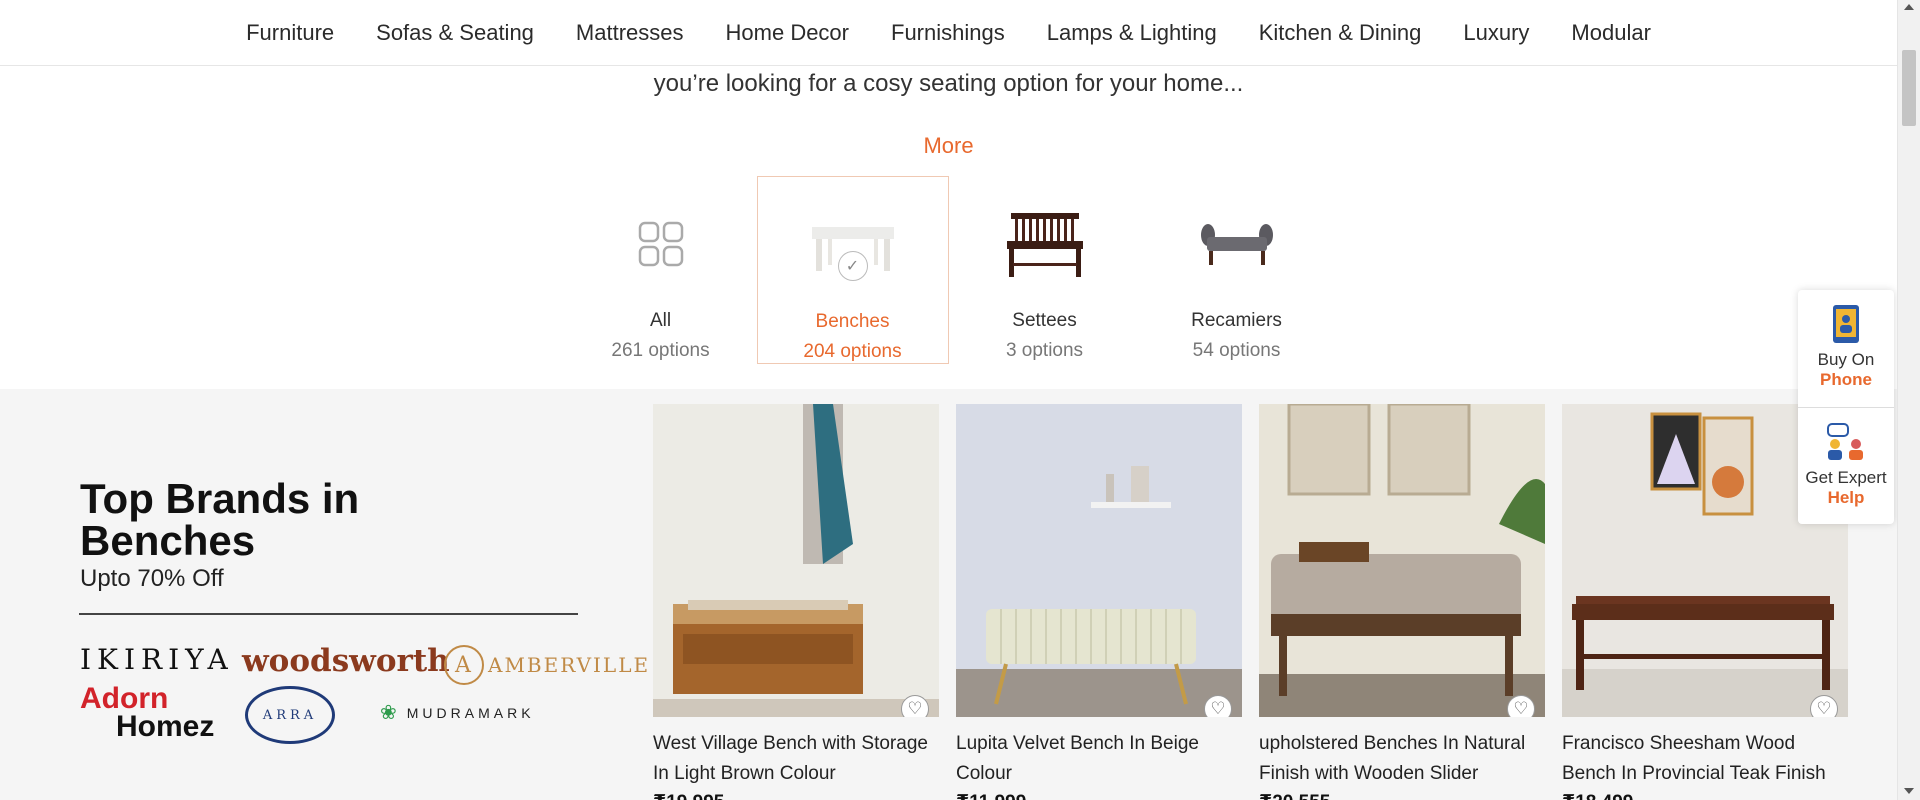 This screenshot has width=1920, height=800. What do you see at coordinates (1909, 88) in the screenshot?
I see `scrollbar-thumb` at bounding box center [1909, 88].